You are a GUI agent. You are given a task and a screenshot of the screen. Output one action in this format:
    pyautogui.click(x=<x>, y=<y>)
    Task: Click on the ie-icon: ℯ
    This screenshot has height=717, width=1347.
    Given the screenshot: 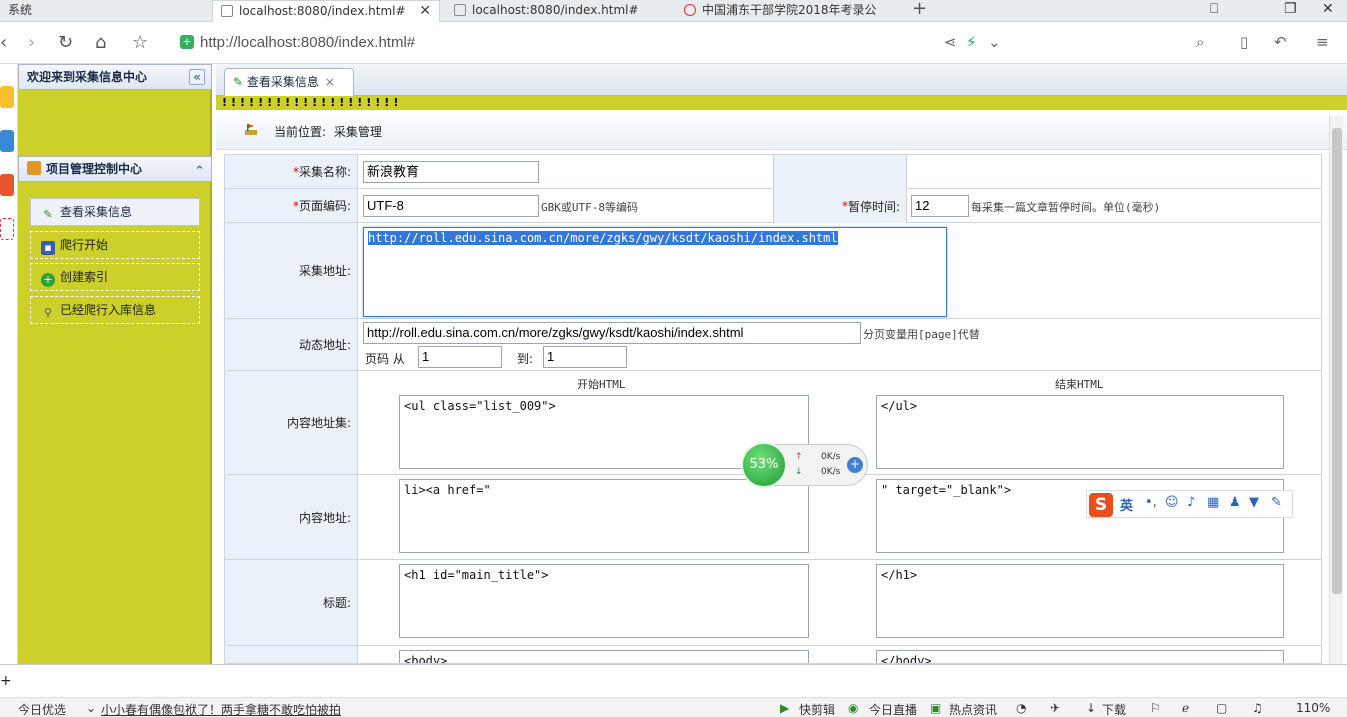 What is the action you would take?
    pyautogui.click(x=1185, y=708)
    